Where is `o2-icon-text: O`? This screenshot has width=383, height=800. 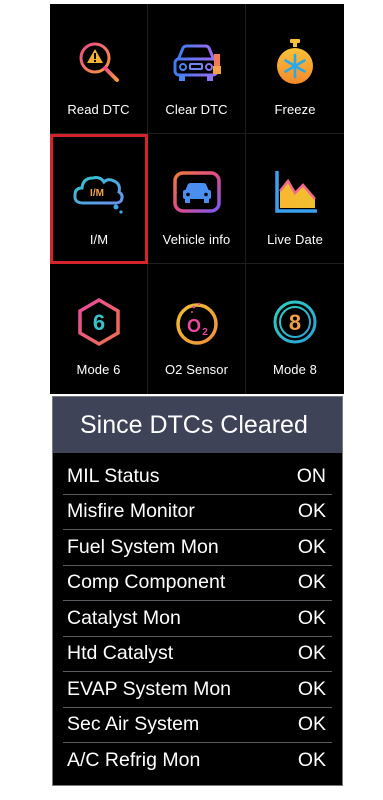
o2-icon-text: O is located at coordinates (193, 326).